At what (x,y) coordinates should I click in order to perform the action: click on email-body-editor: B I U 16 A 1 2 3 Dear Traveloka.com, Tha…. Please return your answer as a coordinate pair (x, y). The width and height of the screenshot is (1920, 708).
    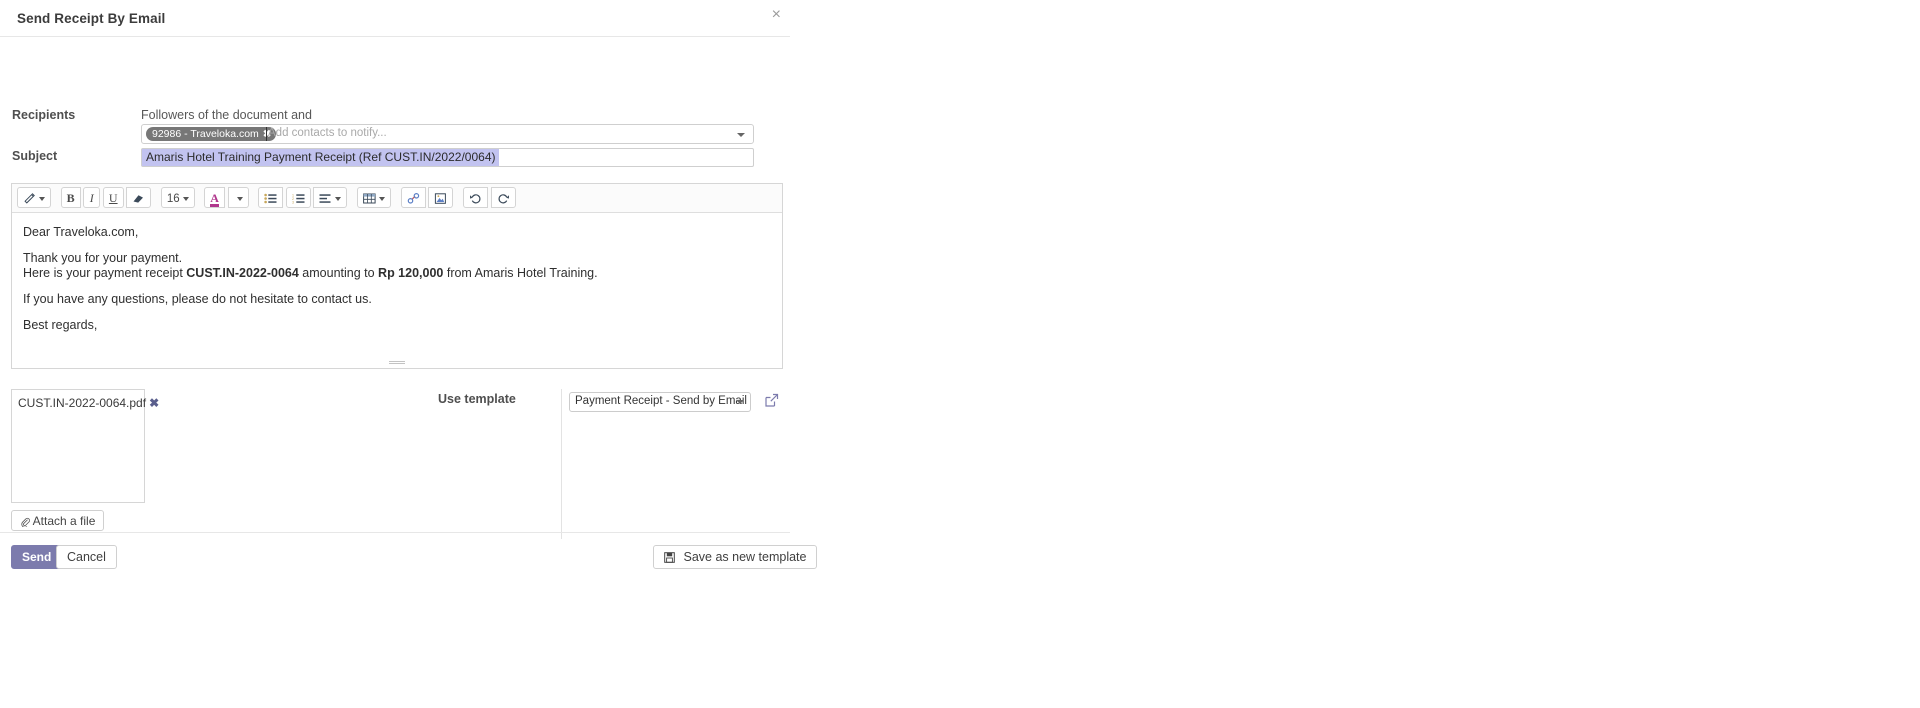
    Looking at the image, I should click on (397, 276).